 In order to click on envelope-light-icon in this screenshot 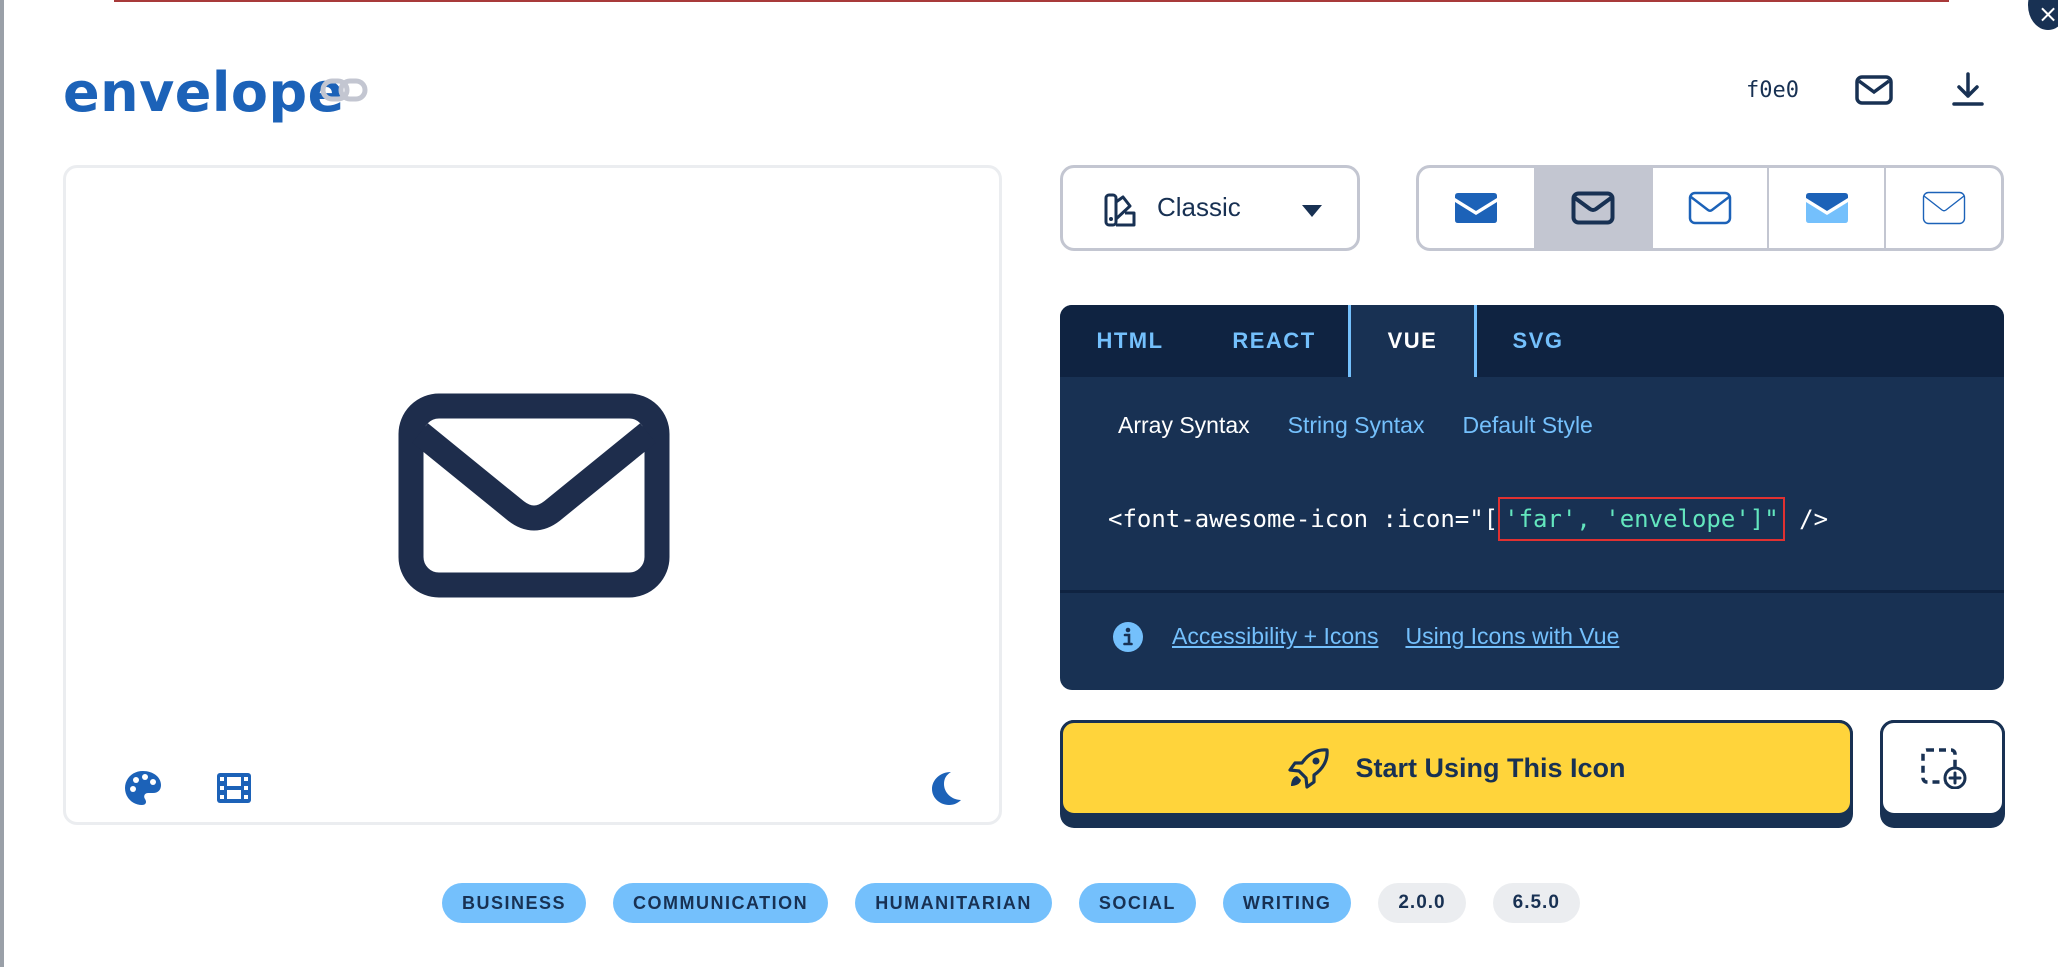, I will do `click(1710, 208)`.